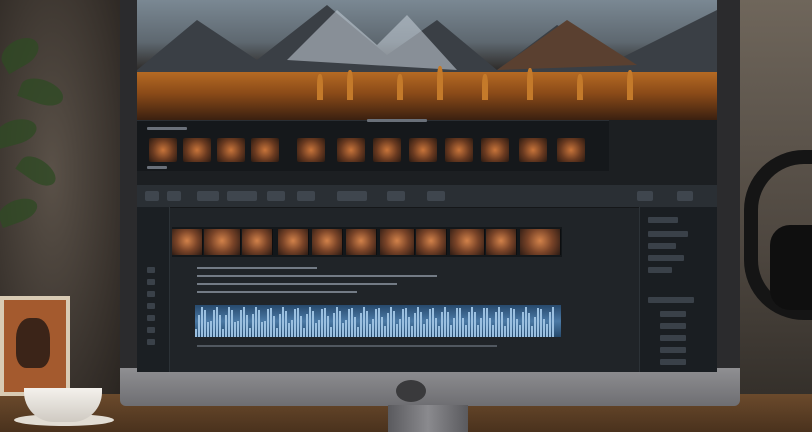 Image resolution: width=812 pixels, height=432 pixels. I want to click on thumbnail-strip, so click(373, 145).